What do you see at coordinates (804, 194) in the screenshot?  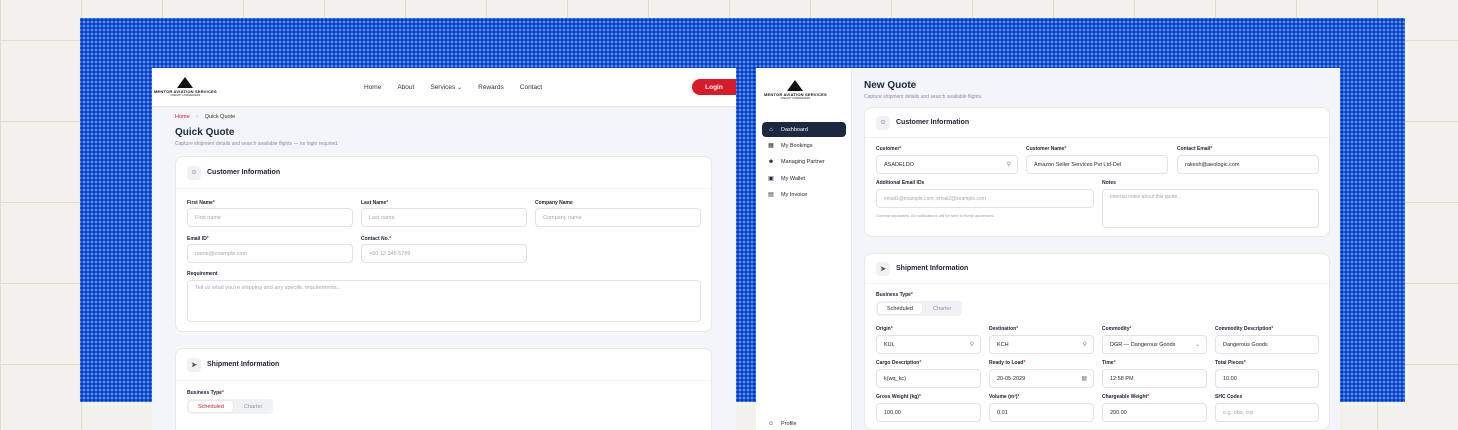 I see `sidebar-item-my-invoice: ▤ My Invoice` at bounding box center [804, 194].